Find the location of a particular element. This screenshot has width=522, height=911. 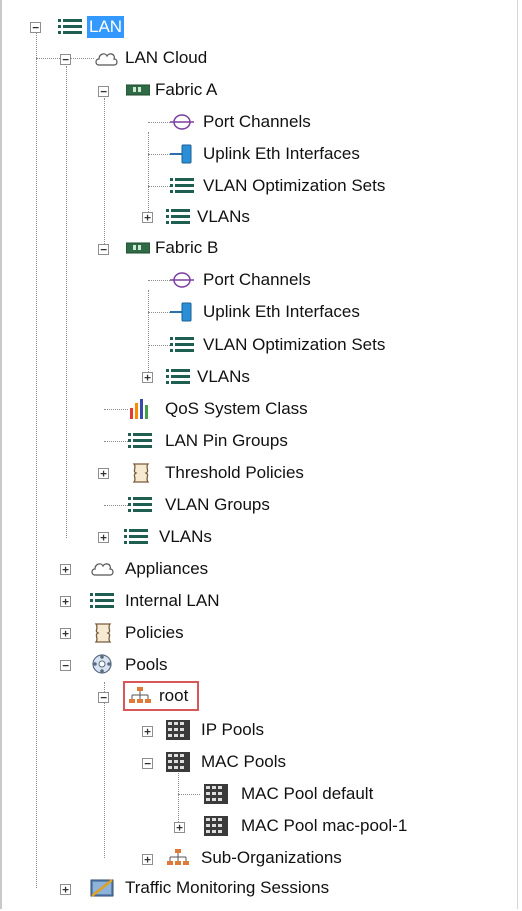

tree-item-sub-organizations: Sub-Organizations is located at coordinates (271, 858).